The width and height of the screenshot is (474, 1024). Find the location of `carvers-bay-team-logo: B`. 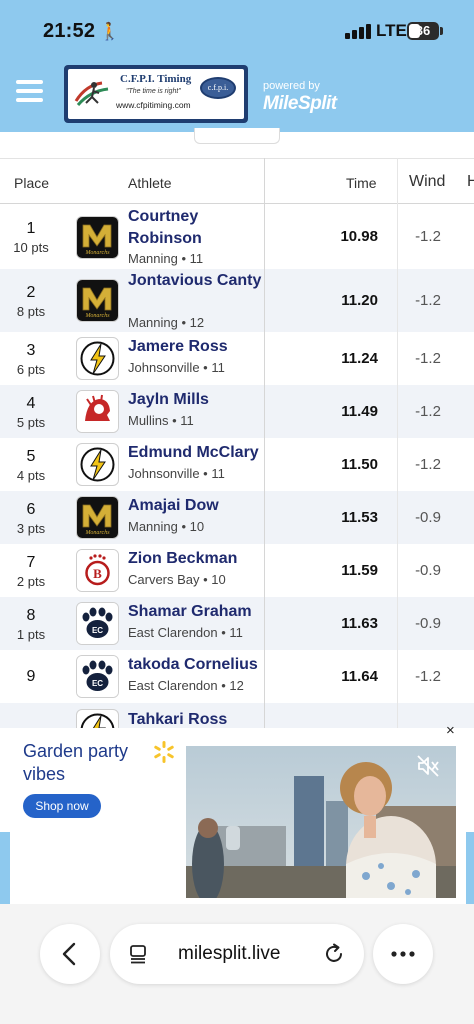

carvers-bay-team-logo: B is located at coordinates (97, 570).